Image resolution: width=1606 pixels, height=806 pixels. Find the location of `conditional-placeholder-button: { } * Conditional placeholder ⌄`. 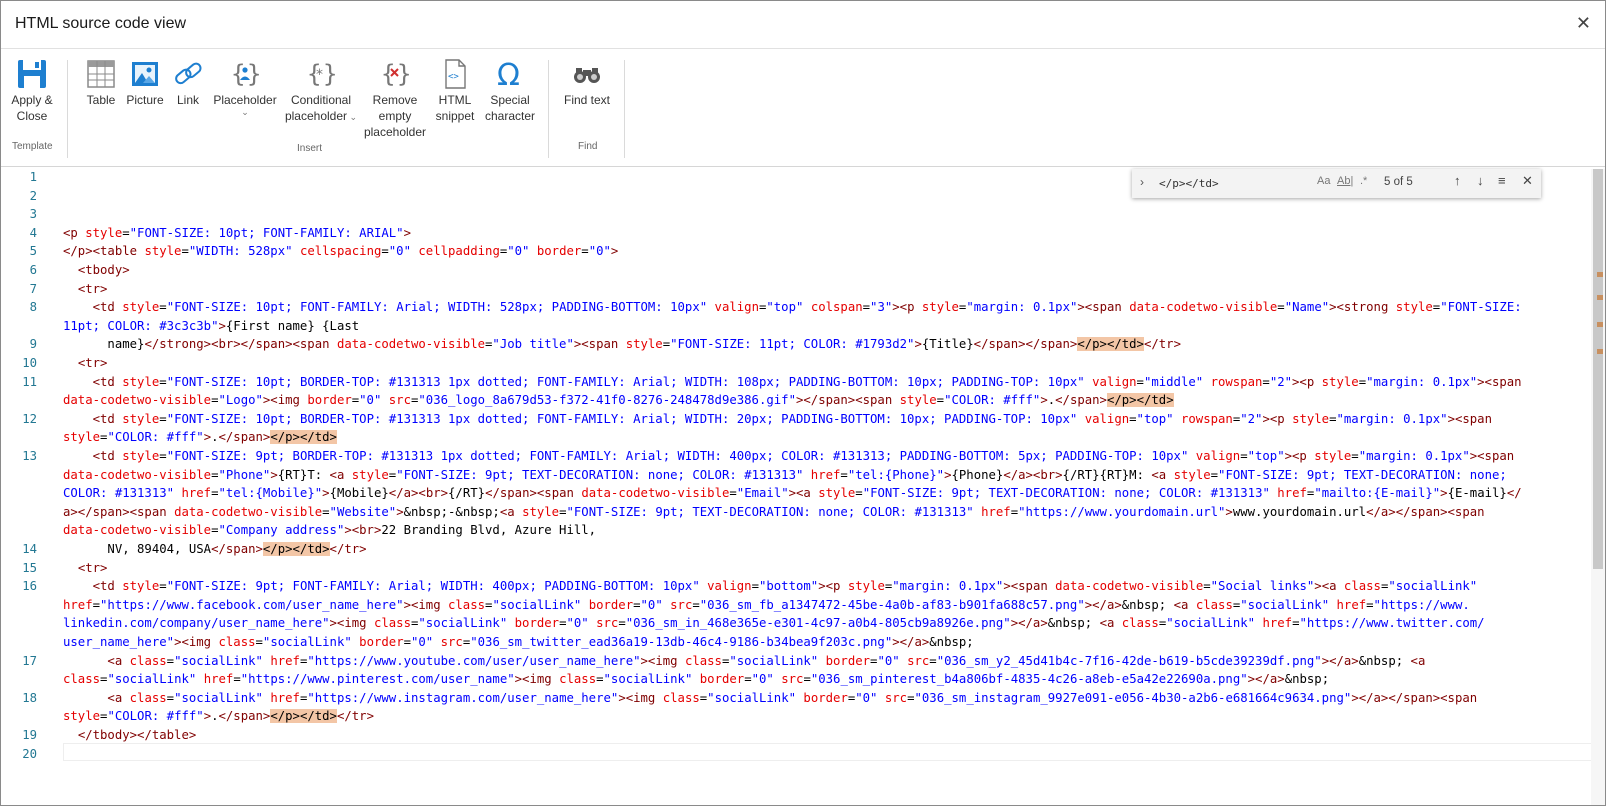

conditional-placeholder-button: { } * Conditional placeholder ⌄ is located at coordinates (321, 91).